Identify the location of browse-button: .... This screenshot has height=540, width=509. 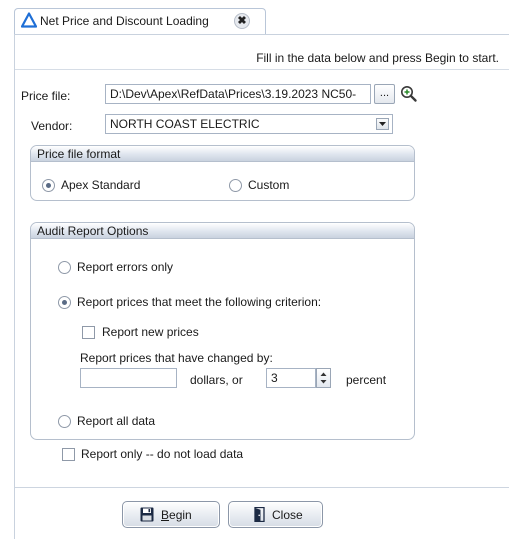
(384, 94).